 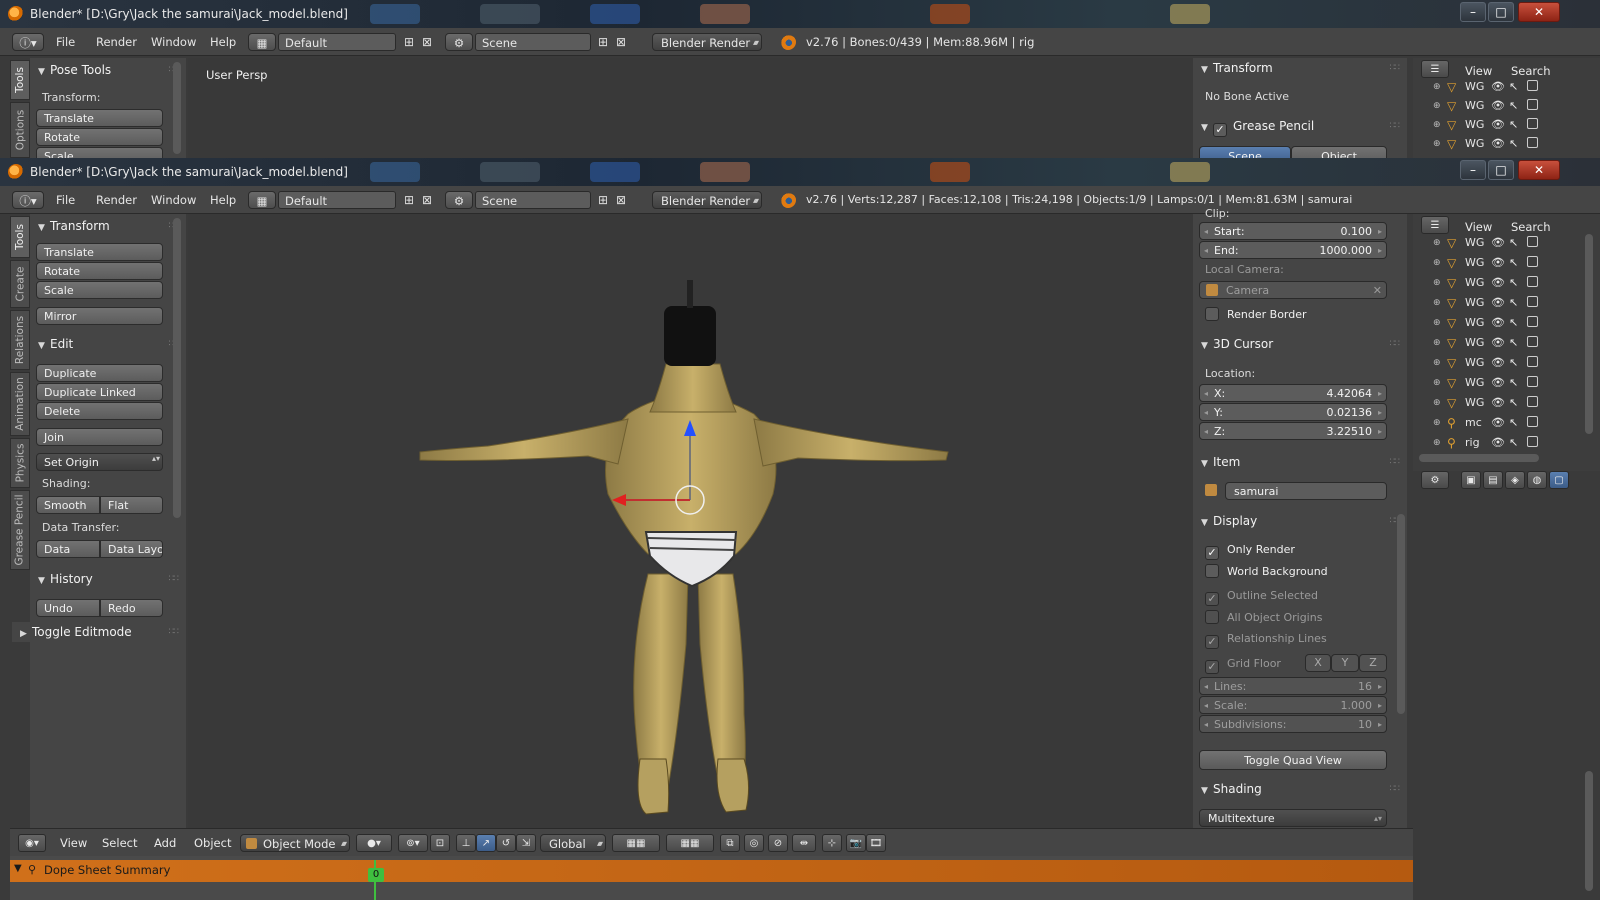 What do you see at coordinates (440, 843) in the screenshot?
I see `manipulator-icon: ⊡` at bounding box center [440, 843].